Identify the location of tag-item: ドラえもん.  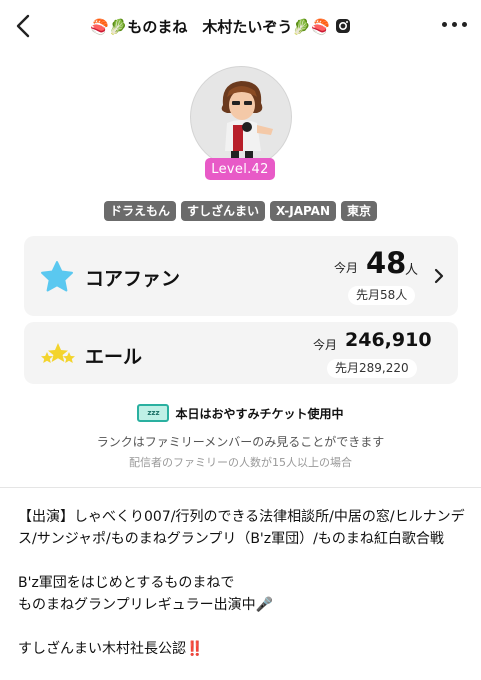
(139, 211).